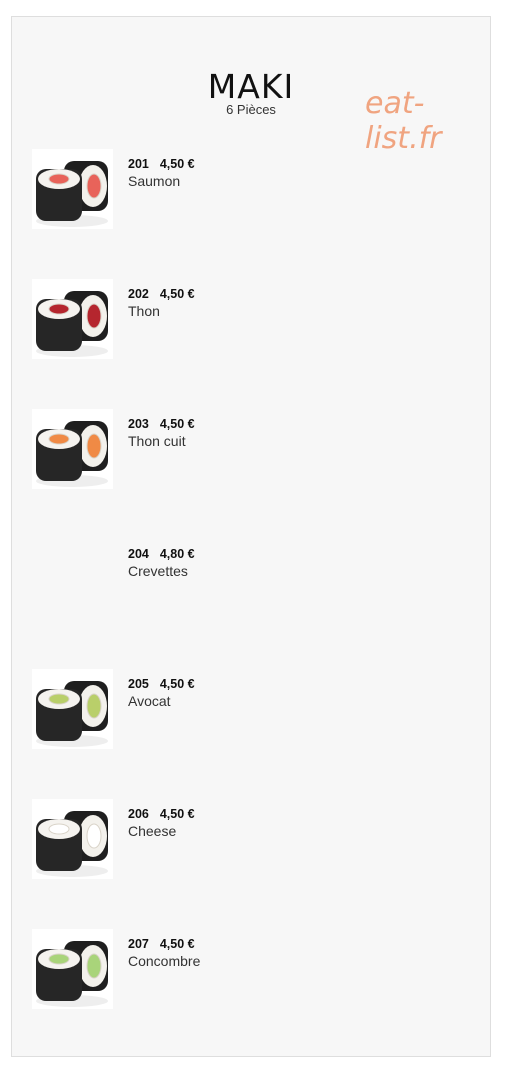  I want to click on item-name: Concombre, so click(164, 961).